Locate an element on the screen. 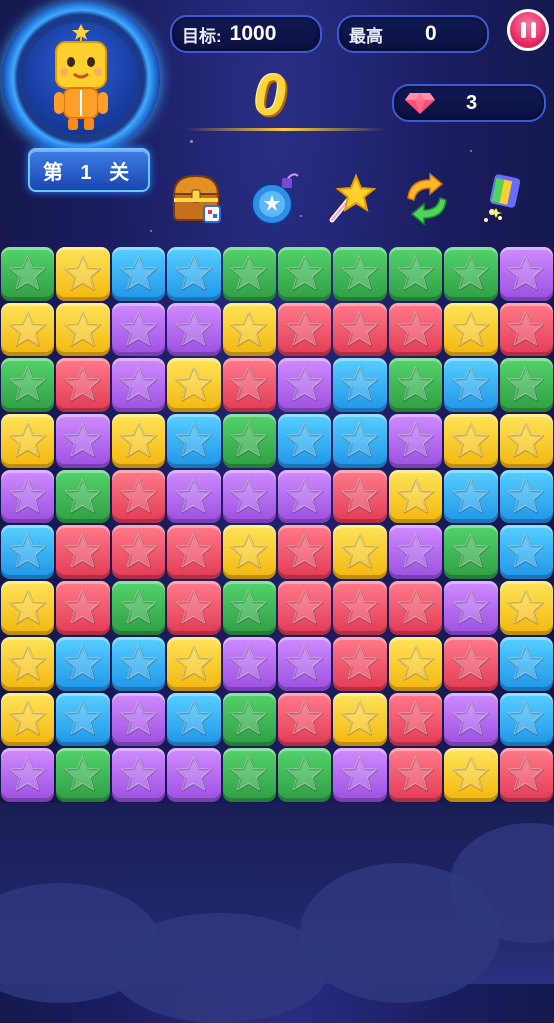  bomb-button is located at coordinates (275, 199).